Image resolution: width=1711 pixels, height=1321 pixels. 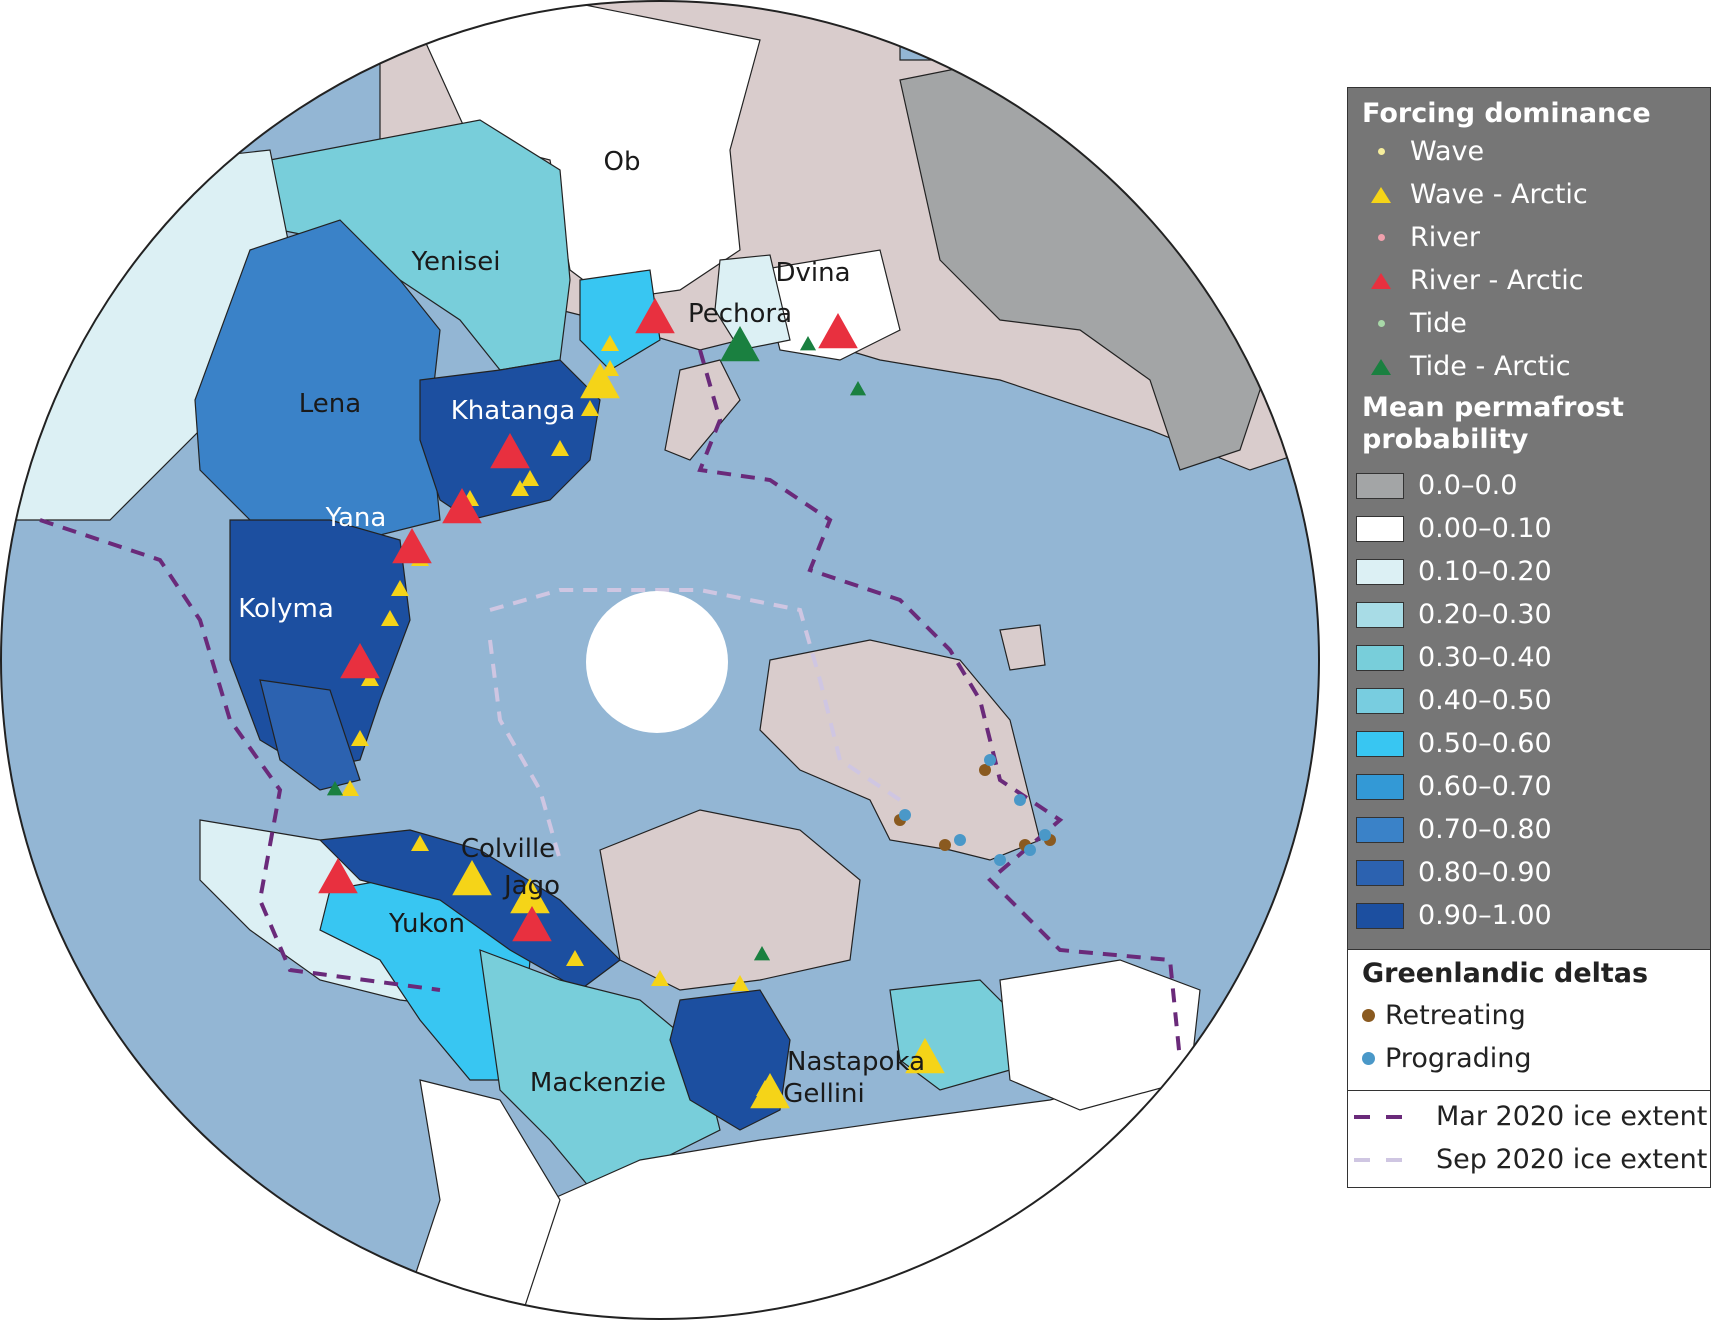 What do you see at coordinates (1485, 571) in the screenshot?
I see `legend-label: 0.10–0.20` at bounding box center [1485, 571].